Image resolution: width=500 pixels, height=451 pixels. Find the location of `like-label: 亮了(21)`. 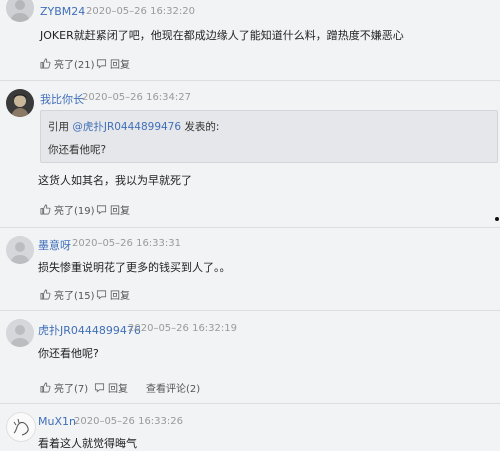

like-label: 亮了(21) is located at coordinates (74, 65).